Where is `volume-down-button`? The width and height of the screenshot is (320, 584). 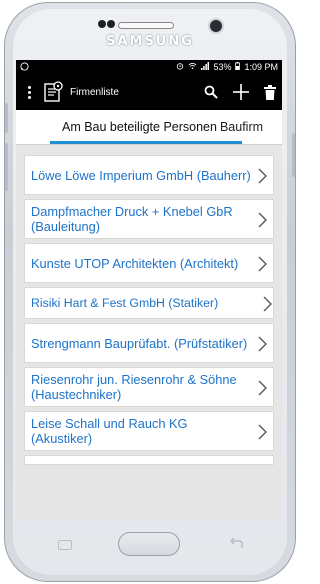
volume-down-button is located at coordinates (6, 167).